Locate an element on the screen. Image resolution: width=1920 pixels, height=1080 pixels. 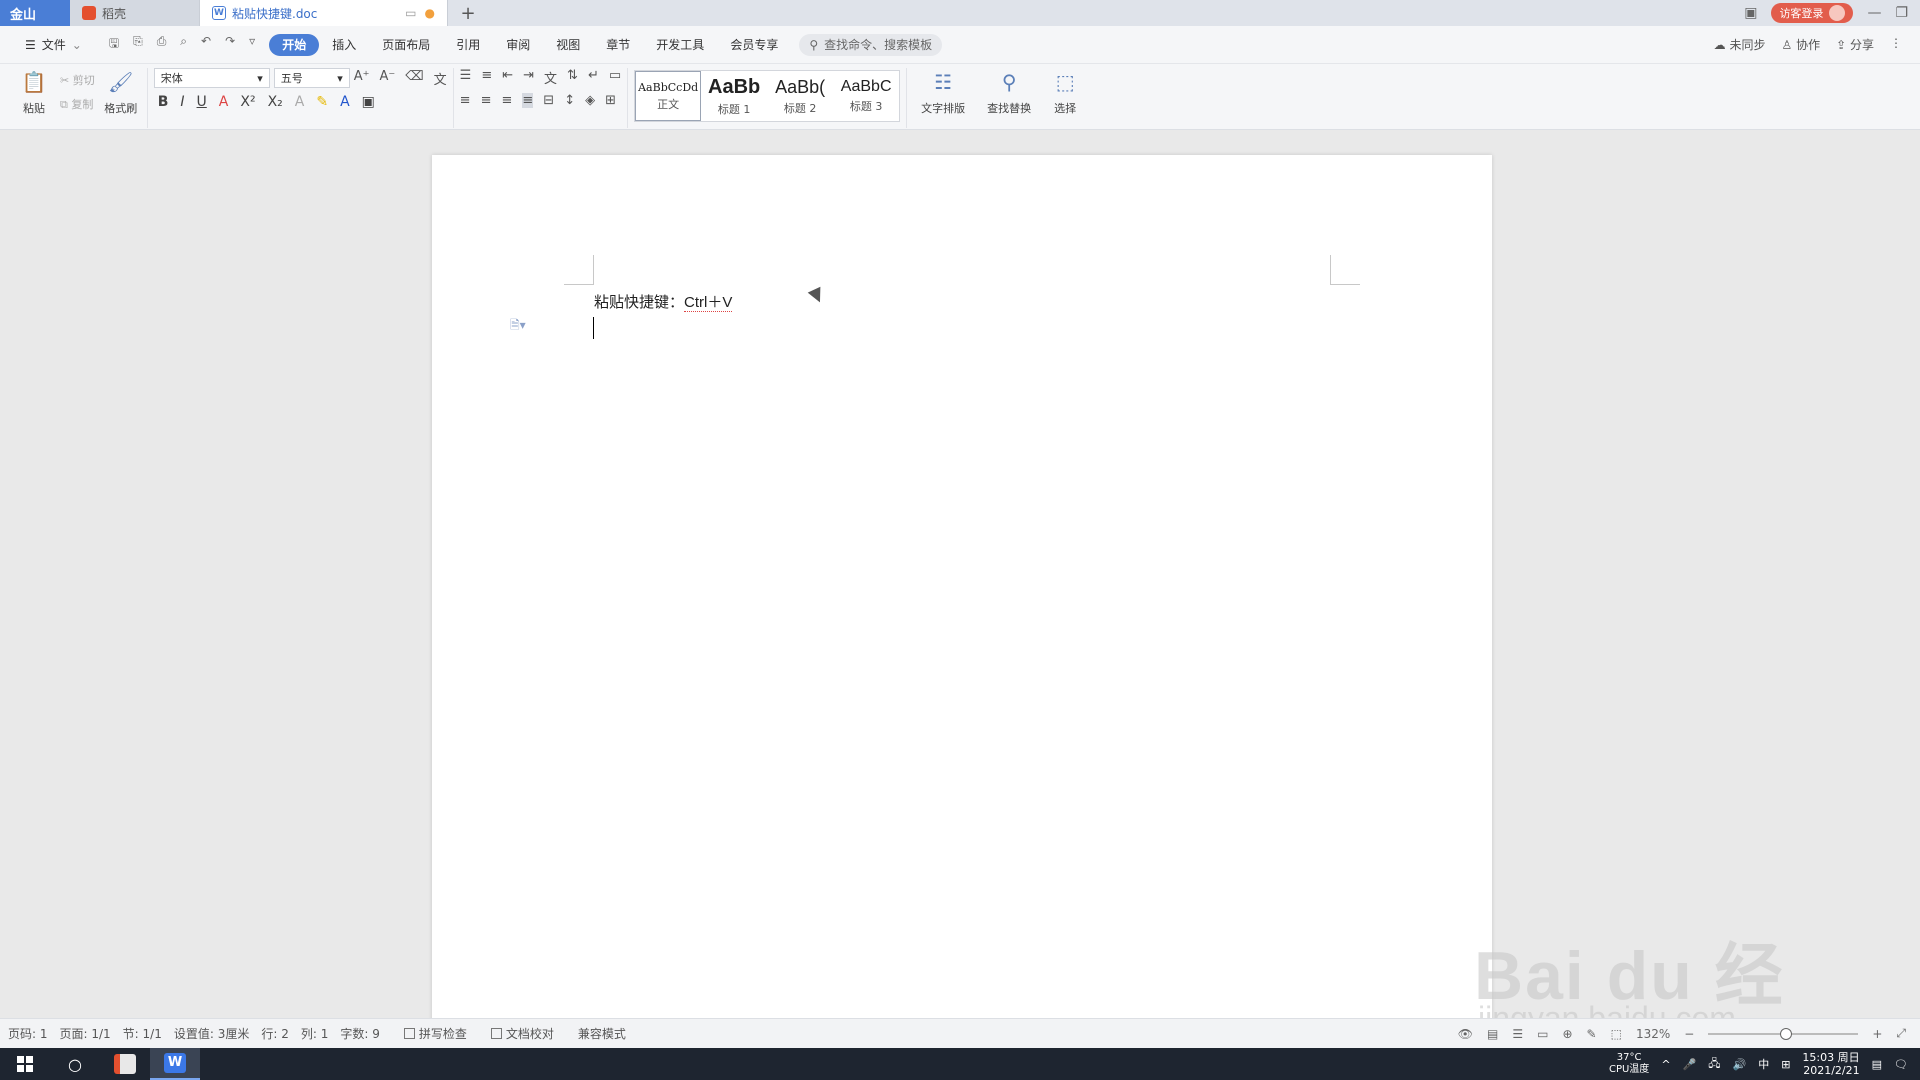
superscript-icon: X² is located at coordinates (247, 102).